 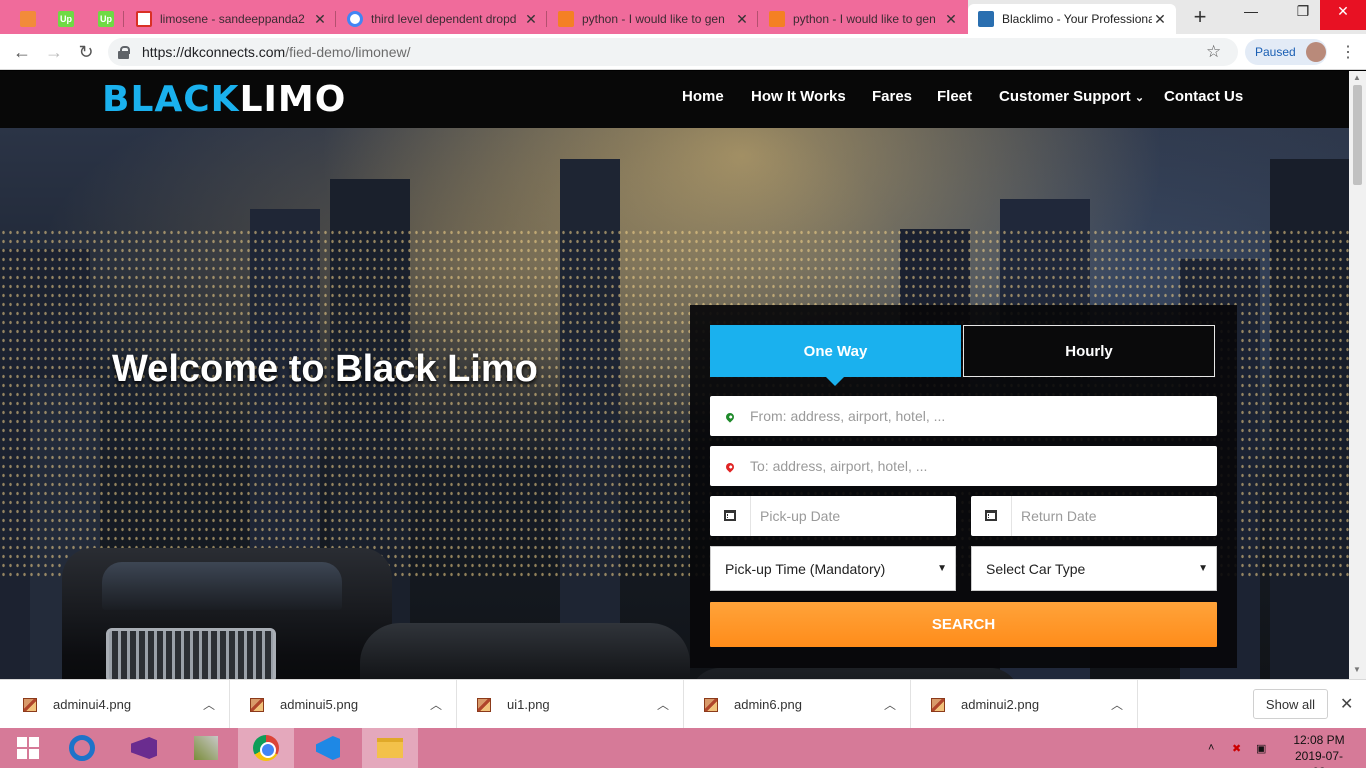 I want to click on system-clock: 12:08 PM 2019-07-03, so click(x=1319, y=750).